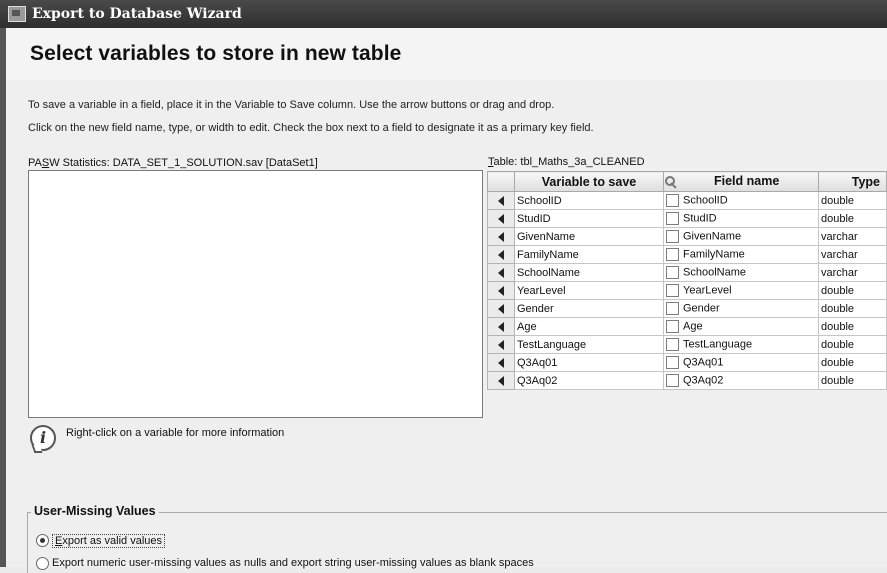 This screenshot has width=887, height=573. Describe the element at coordinates (714, 254) in the screenshot. I see `field-name-text: FamilyName` at that location.